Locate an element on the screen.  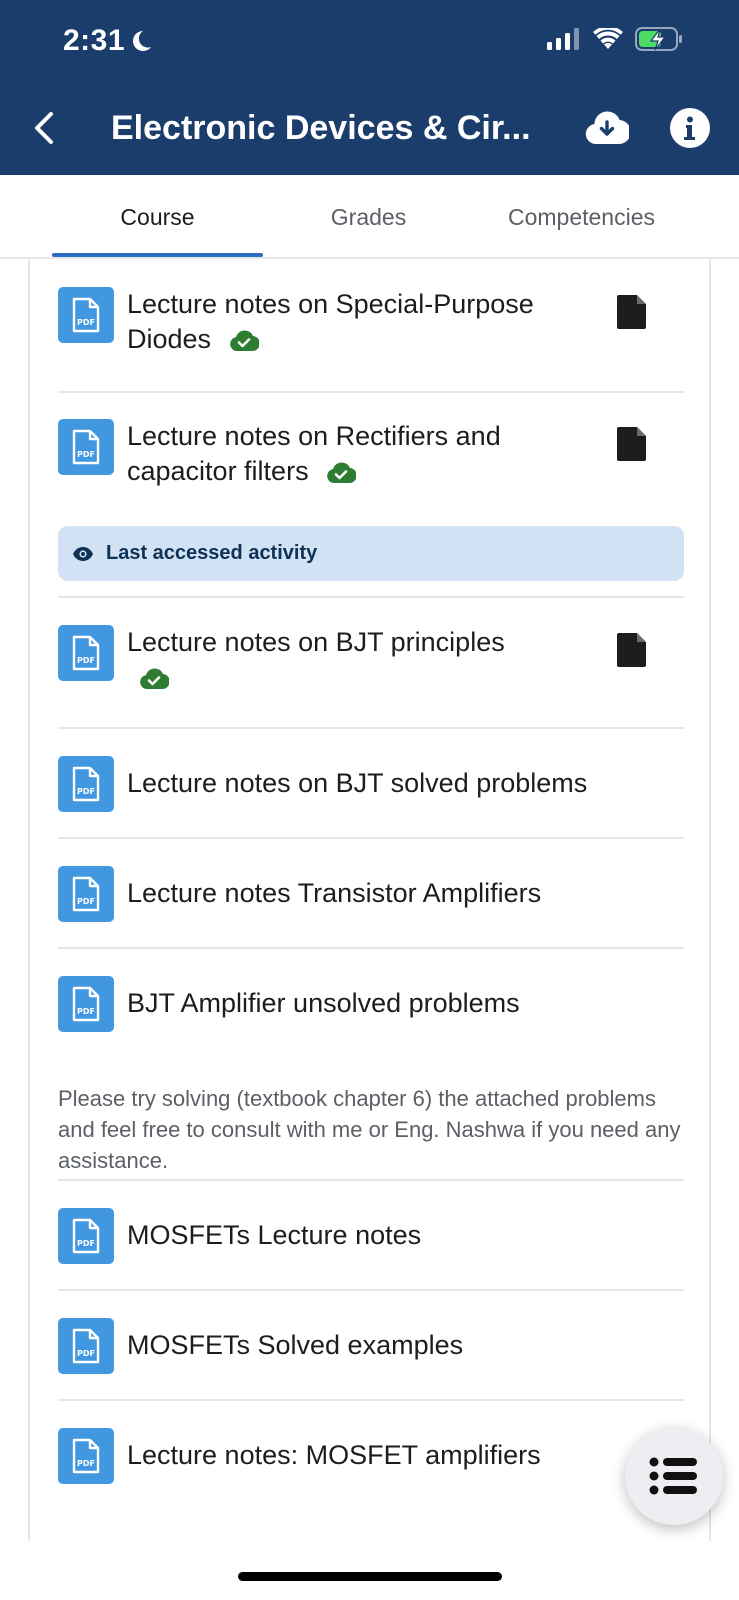
tab-grades: Grades is located at coordinates (368, 217).